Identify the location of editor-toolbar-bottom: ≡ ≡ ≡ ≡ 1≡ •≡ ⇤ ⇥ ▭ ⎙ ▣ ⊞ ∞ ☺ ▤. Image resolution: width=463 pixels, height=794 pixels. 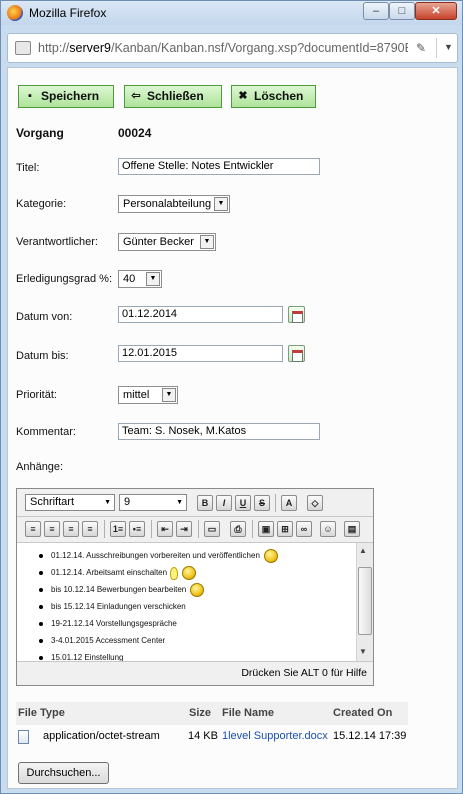
(195, 530).